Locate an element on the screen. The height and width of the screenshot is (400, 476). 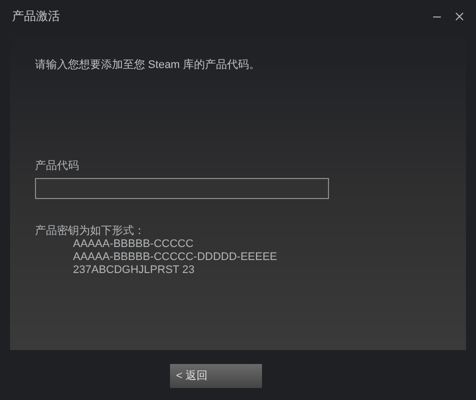
close-icon is located at coordinates (459, 16).